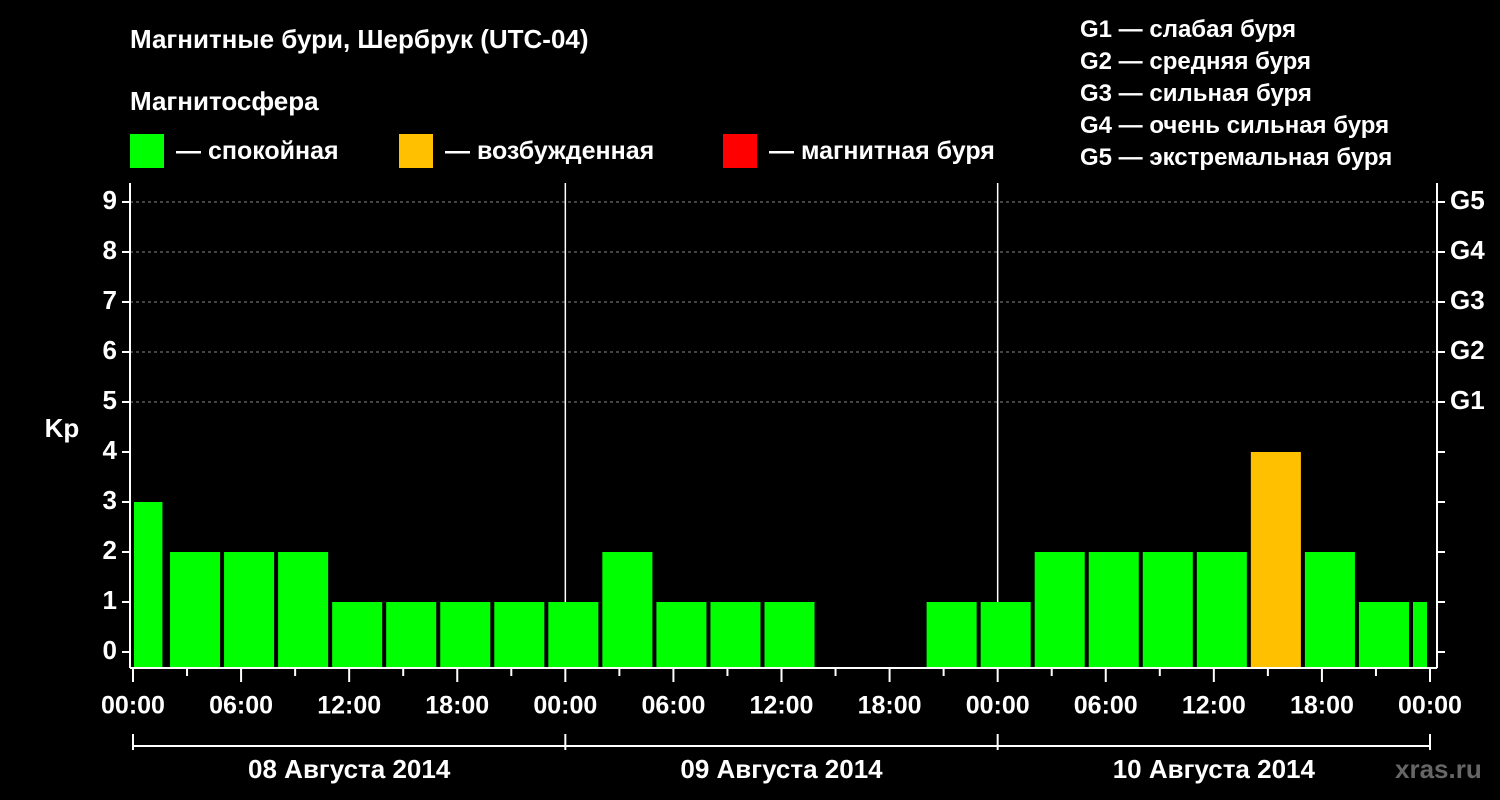 This screenshot has height=800, width=1500. What do you see at coordinates (110, 650) in the screenshot?
I see `y-tick-label: 0` at bounding box center [110, 650].